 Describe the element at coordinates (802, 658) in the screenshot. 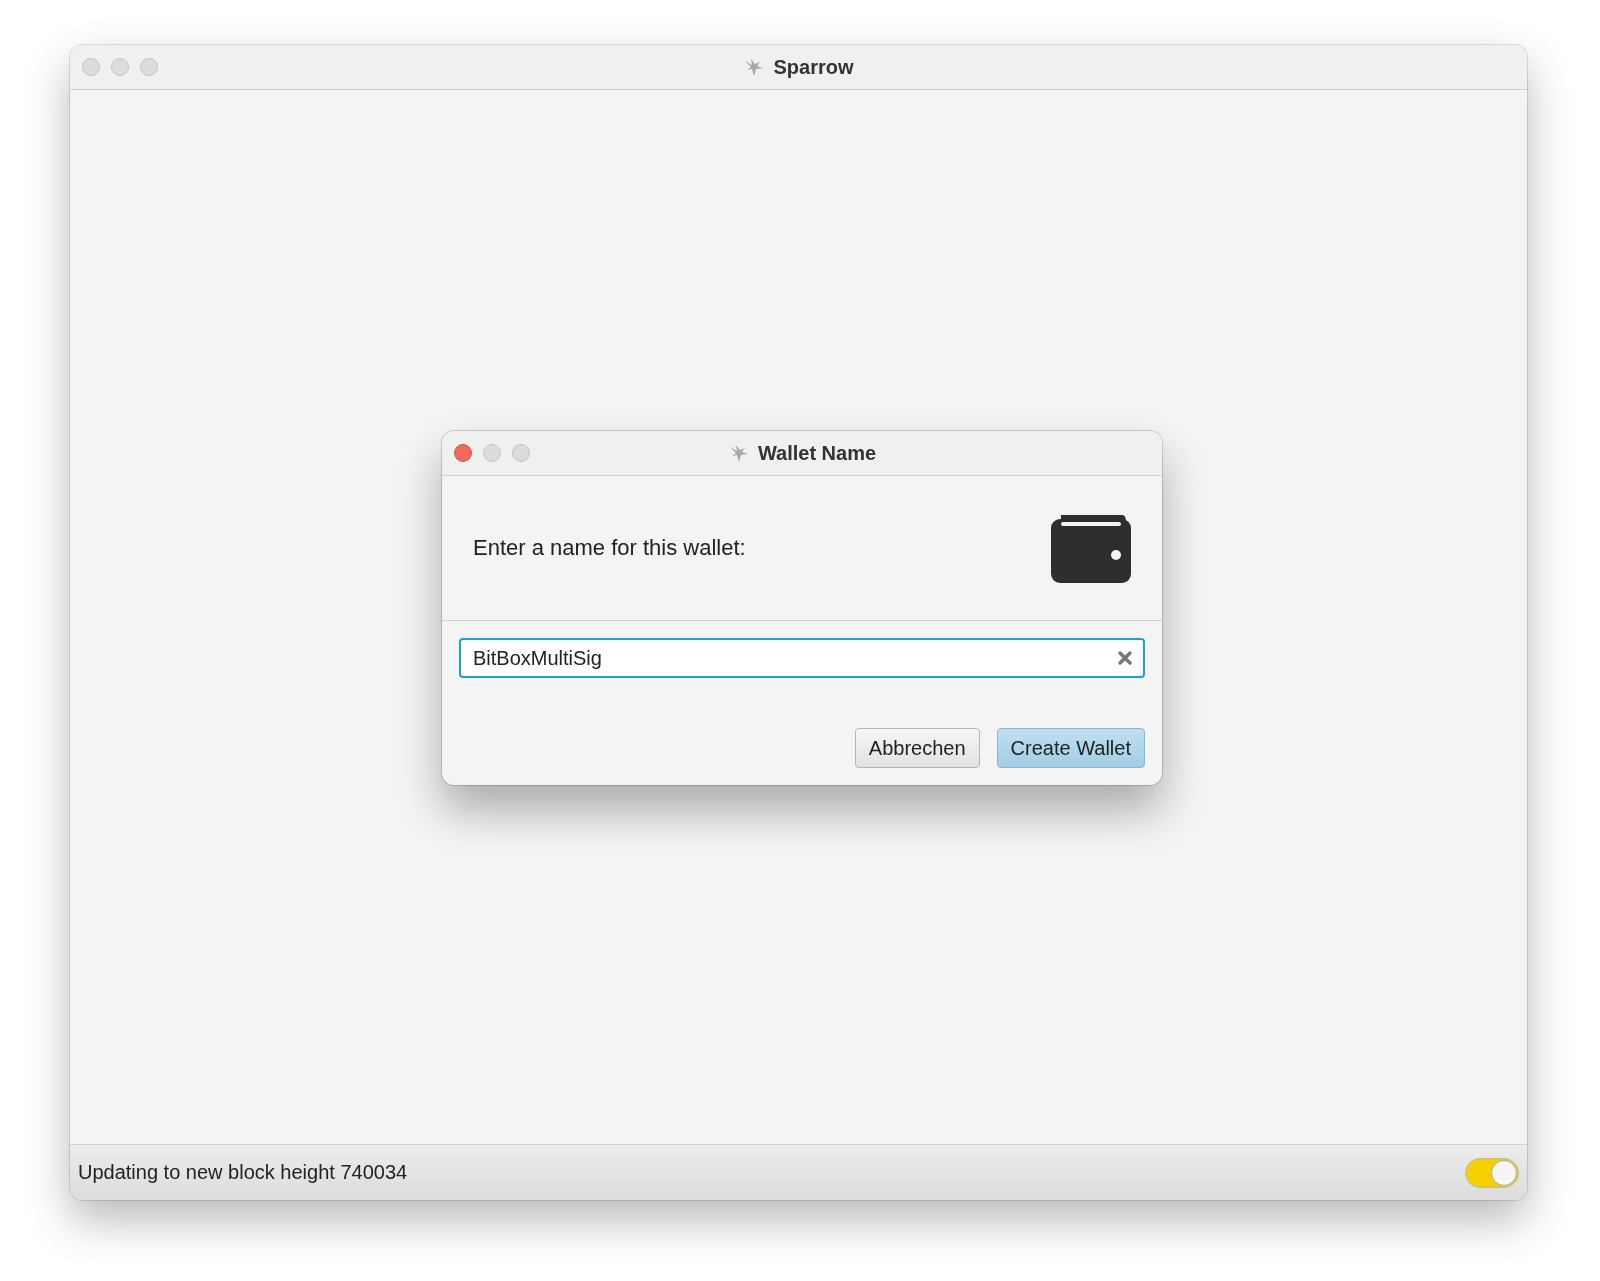

I see `wallet-name-field: BitBoxMultiSig` at that location.